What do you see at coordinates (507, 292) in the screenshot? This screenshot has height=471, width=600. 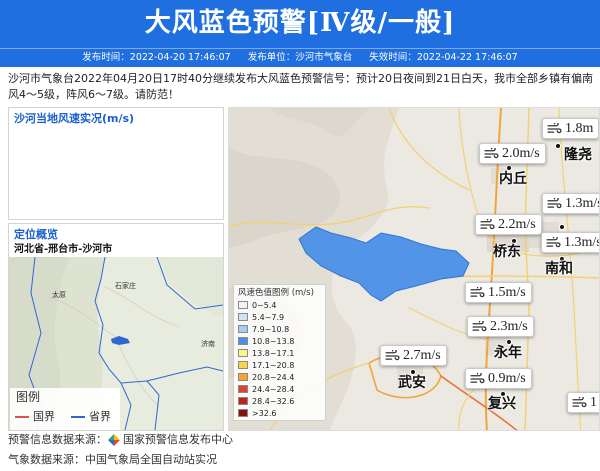 I see `wind-speed-value: 1.5m/s` at bounding box center [507, 292].